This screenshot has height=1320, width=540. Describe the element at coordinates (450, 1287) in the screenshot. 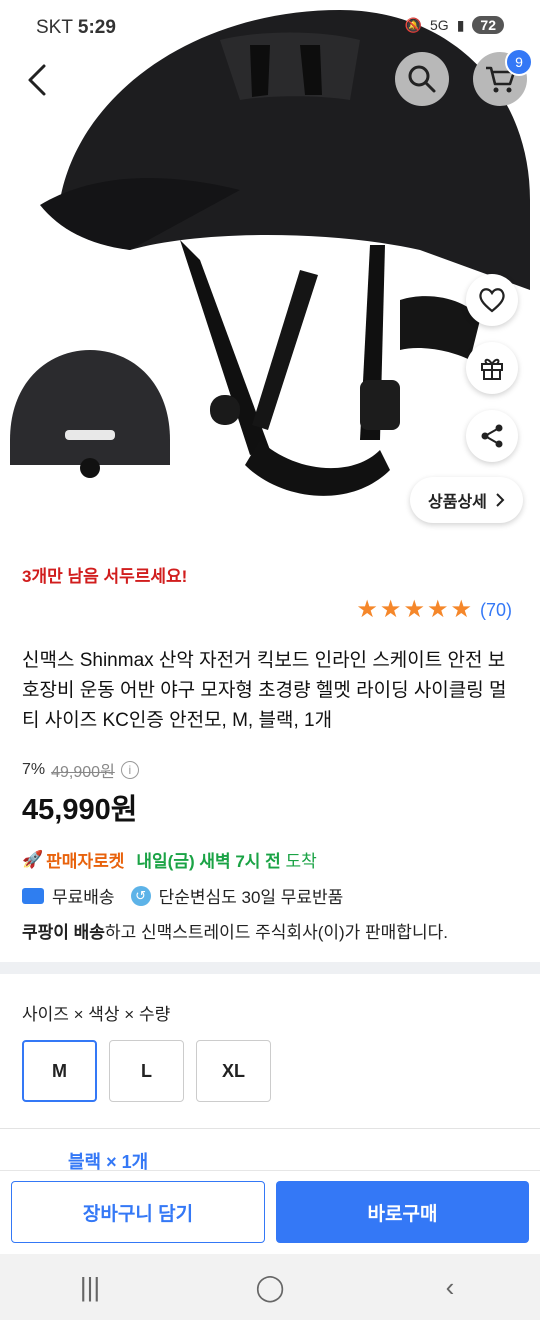

I see `back-nav-icon: ‹` at that location.